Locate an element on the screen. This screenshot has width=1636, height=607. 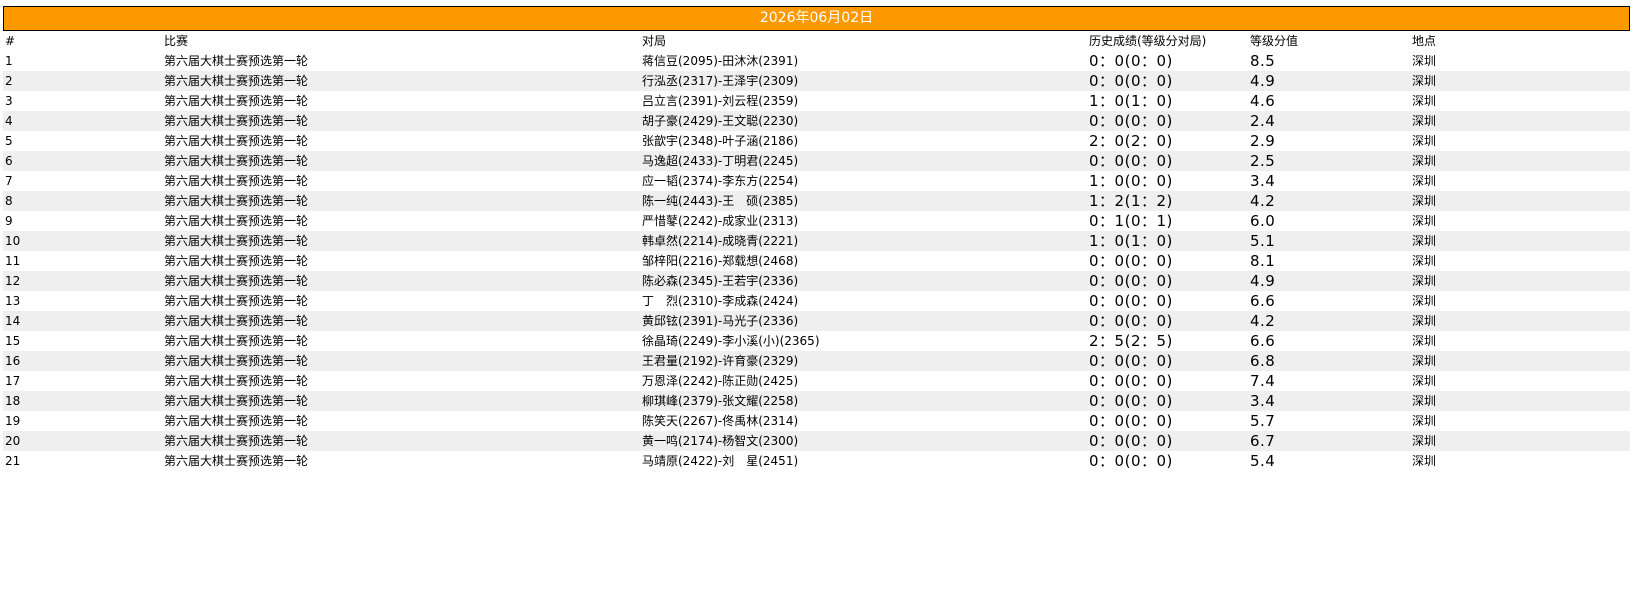
row-game-cell: 徐晶琦(2249)-李小溪(小)(2365) is located at coordinates (863, 341).